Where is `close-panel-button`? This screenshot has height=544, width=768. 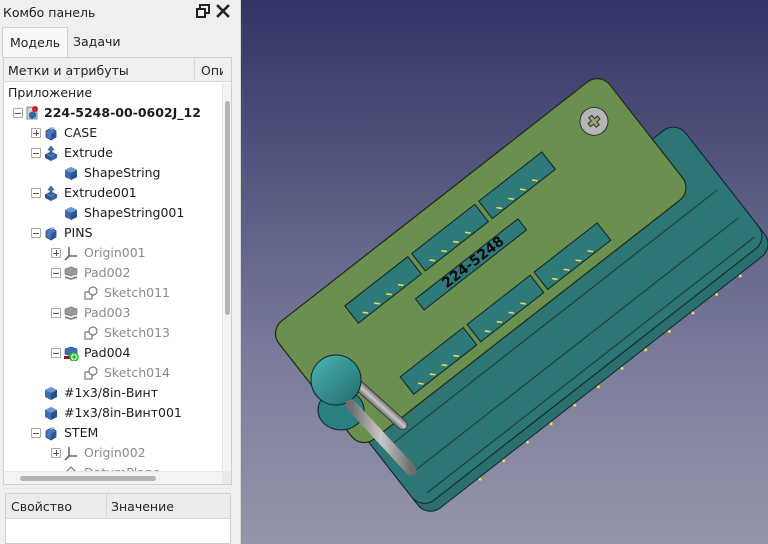 close-panel-button is located at coordinates (223, 11).